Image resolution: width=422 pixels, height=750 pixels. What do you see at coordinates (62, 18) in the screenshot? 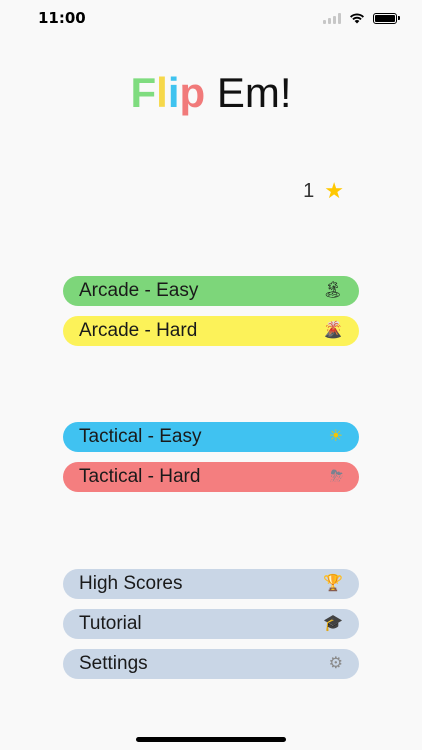
I see `status-time: 11:00` at bounding box center [62, 18].